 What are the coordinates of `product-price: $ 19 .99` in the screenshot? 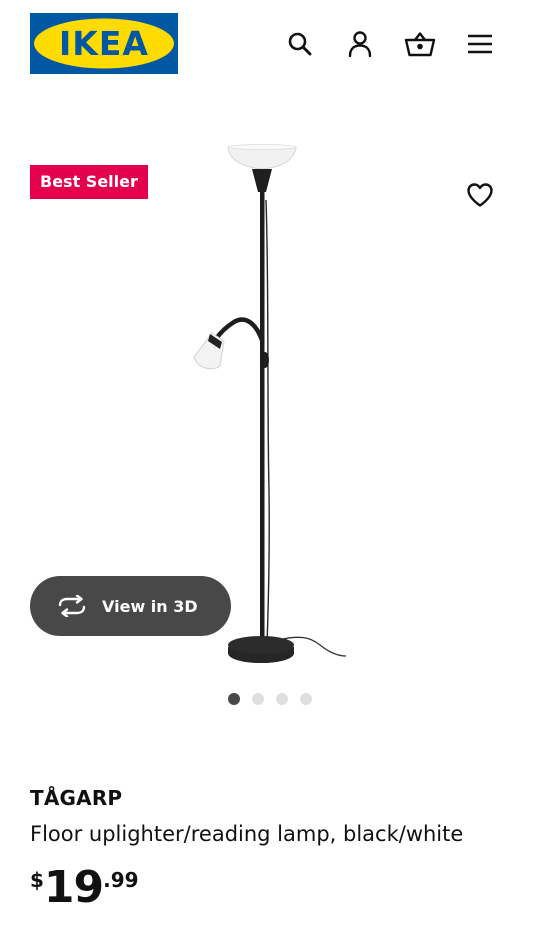 It's located at (84, 888).